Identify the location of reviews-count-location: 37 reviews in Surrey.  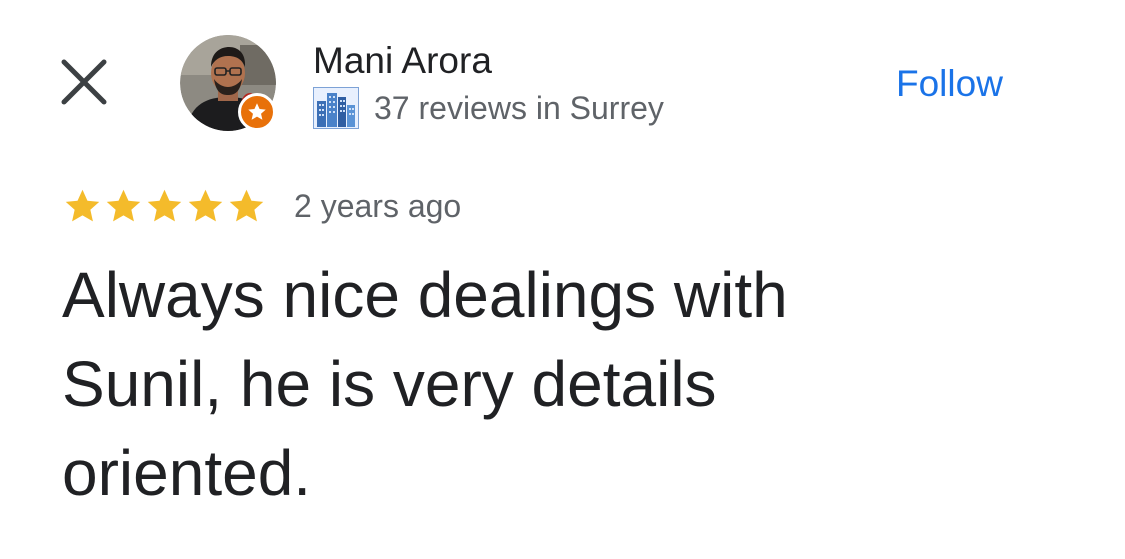
(519, 108).